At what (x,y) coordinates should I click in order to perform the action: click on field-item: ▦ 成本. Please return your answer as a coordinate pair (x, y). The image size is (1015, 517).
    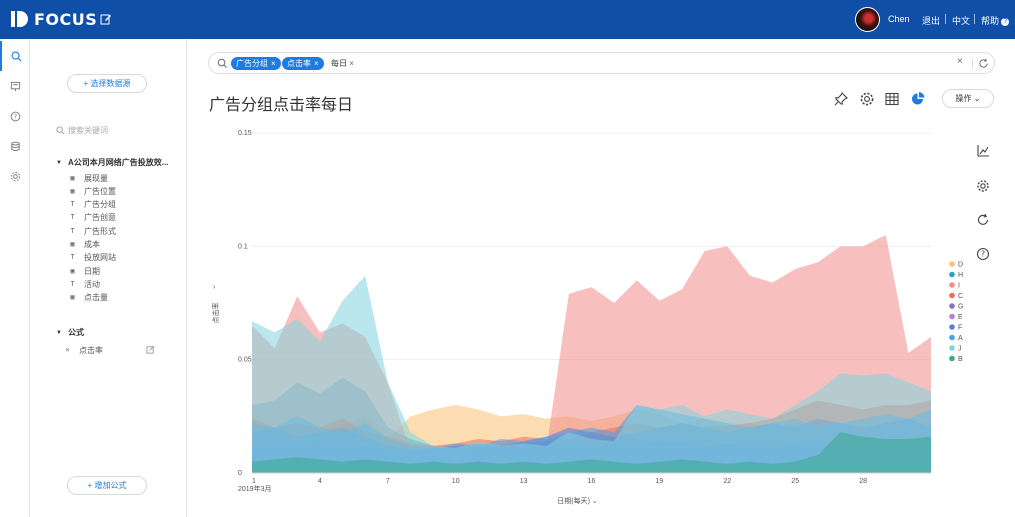
    Looking at the image, I should click on (84, 245).